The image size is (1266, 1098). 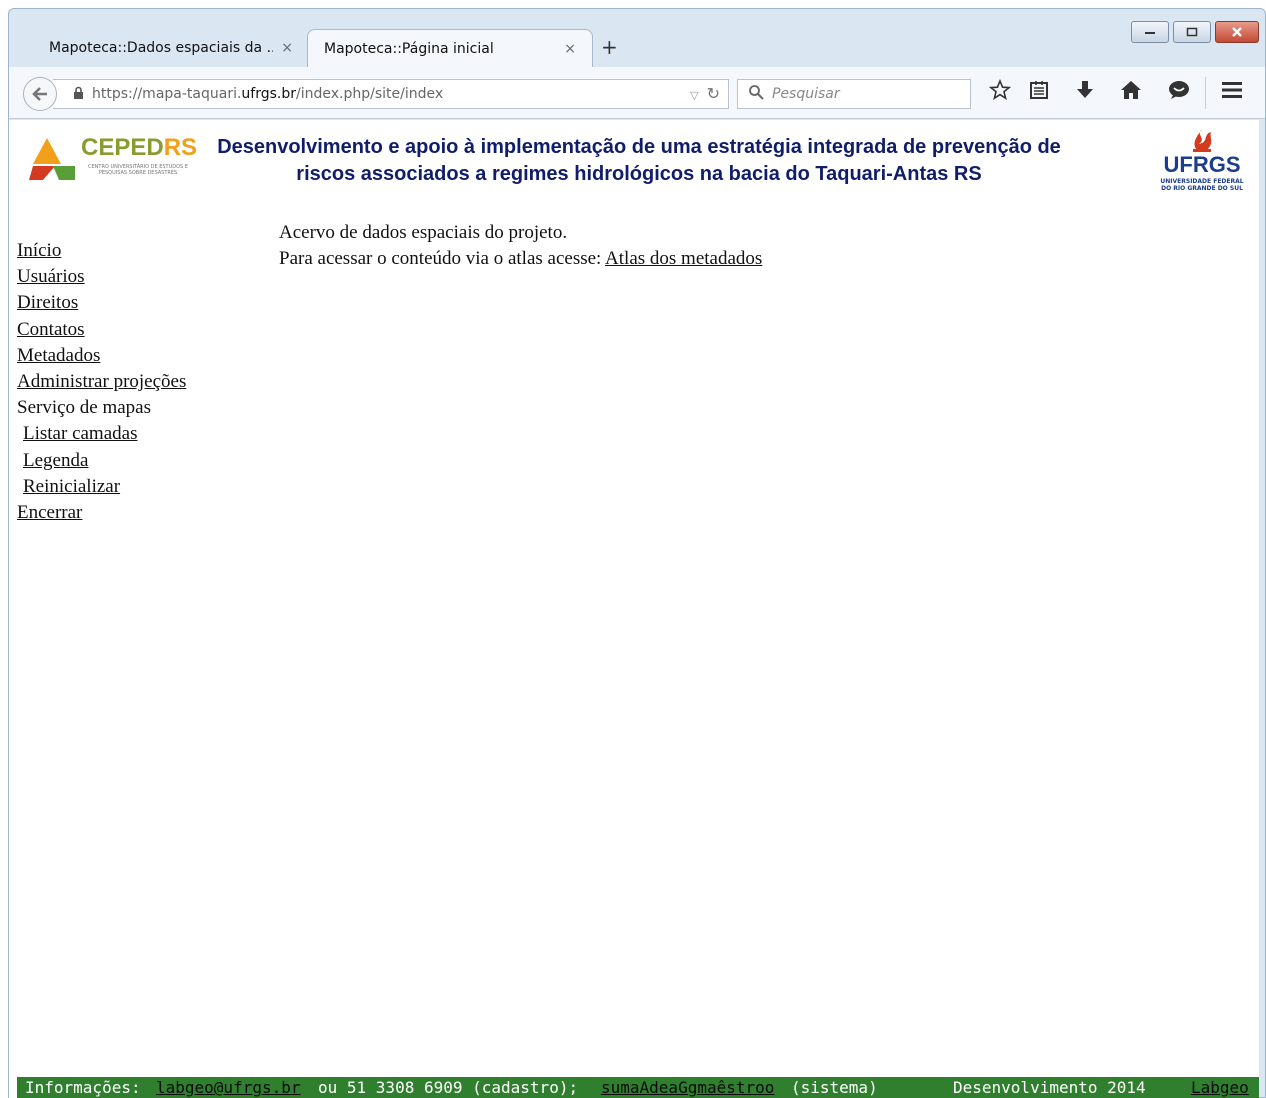 I want to click on menu-icon, so click(x=1232, y=92).